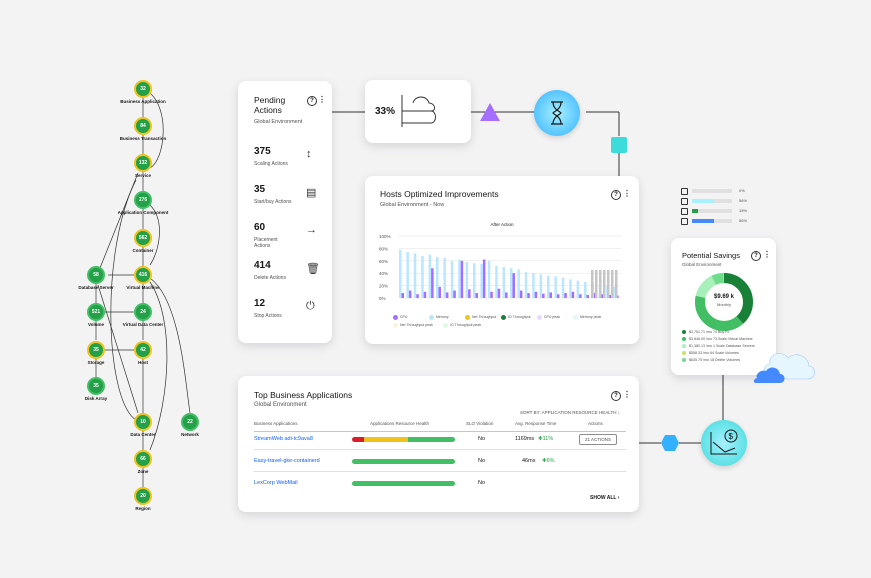 The height and width of the screenshot is (578, 871). What do you see at coordinates (276, 483) in the screenshot?
I see `app-name-link: LexCorp WebMail` at bounding box center [276, 483].